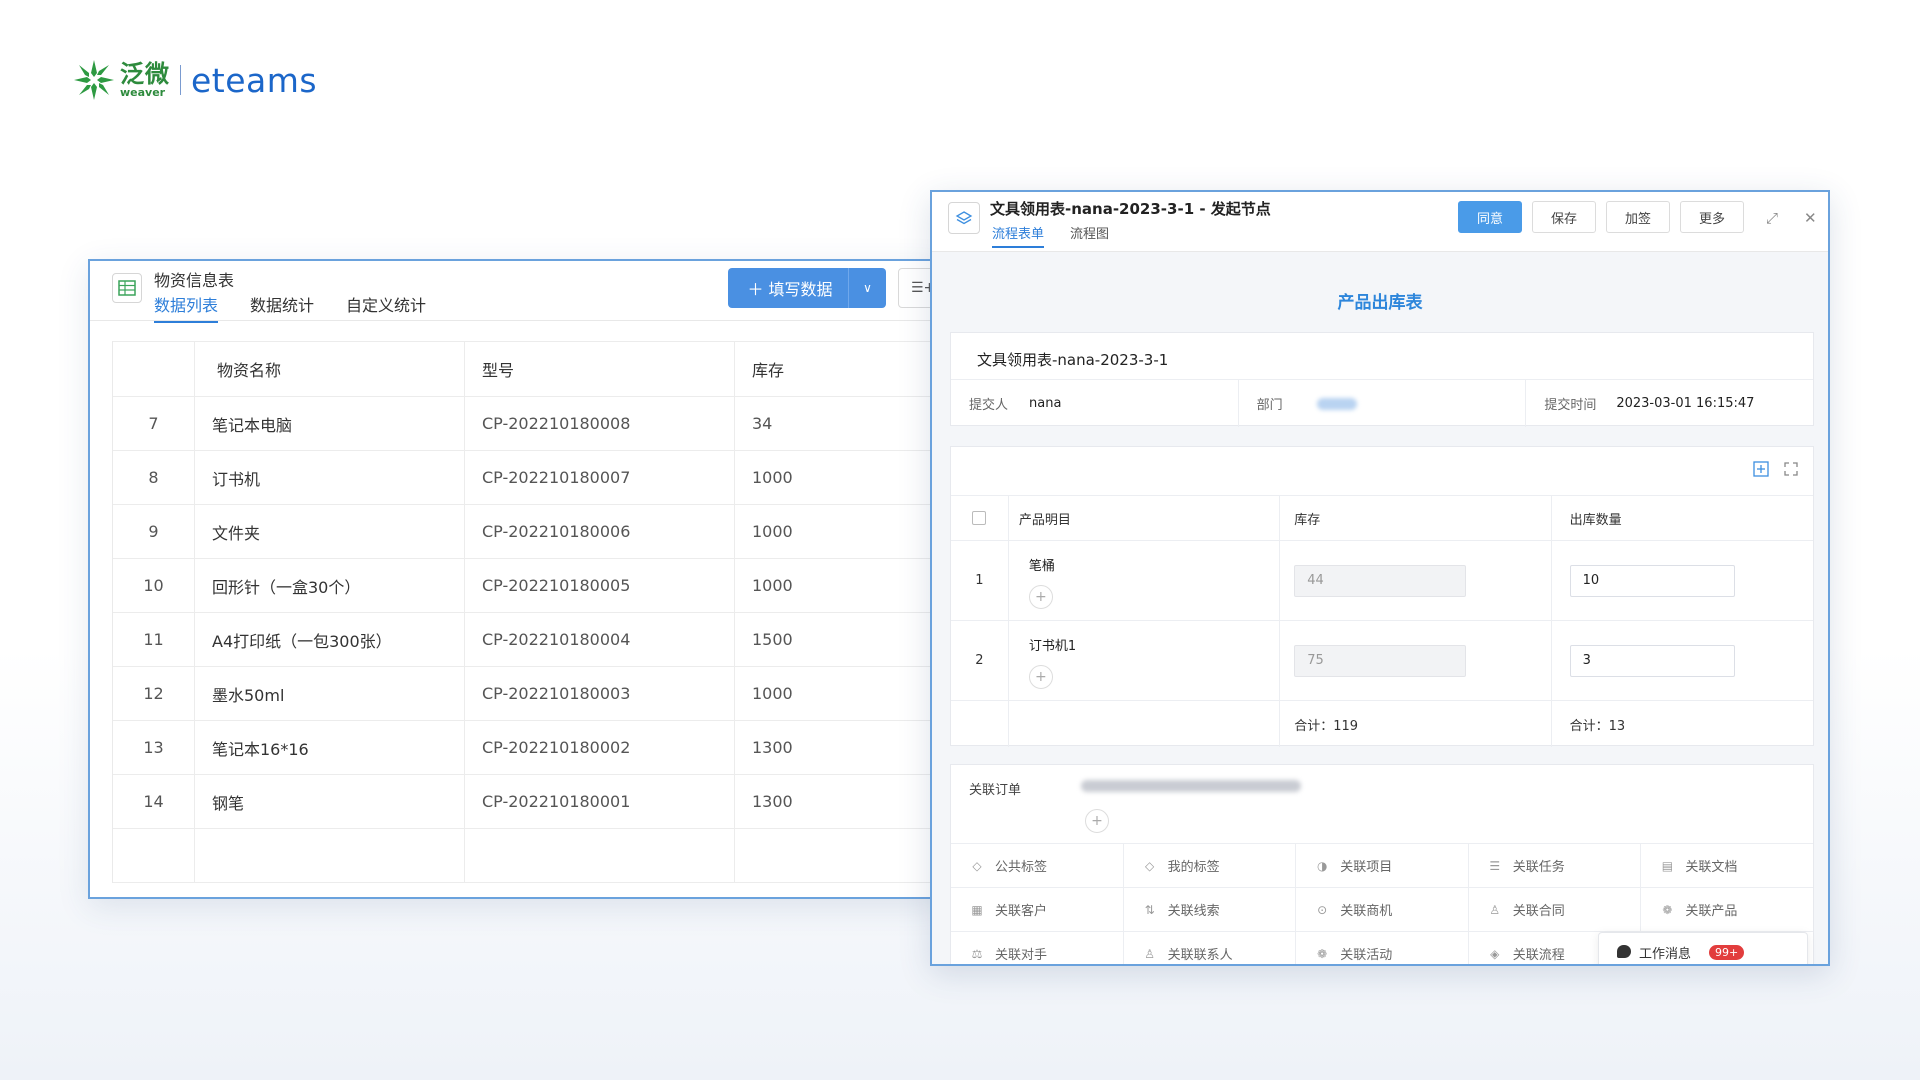  What do you see at coordinates (329, 801) in the screenshot?
I see `cell-name: 钢笔` at bounding box center [329, 801].